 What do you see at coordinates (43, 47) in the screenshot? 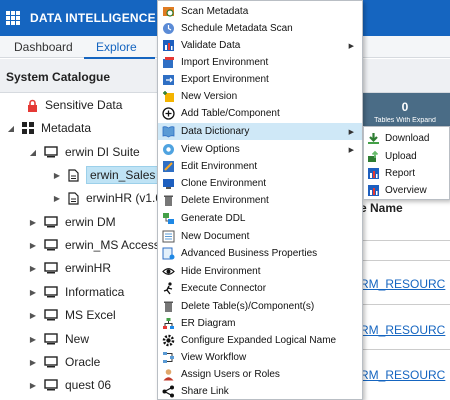
I see `tab-dashboard: Dashboard` at bounding box center [43, 47].